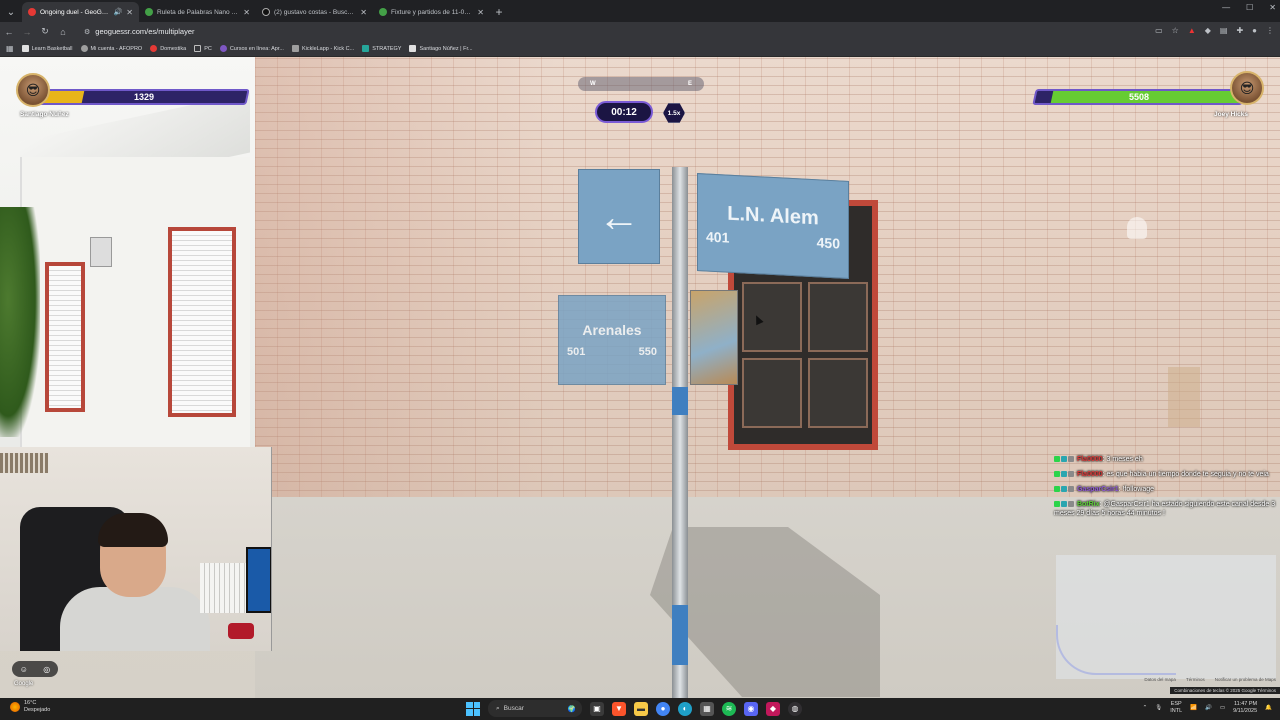  I want to click on chat-message: Fla0000: 3 meses eh, so click(1167, 459).